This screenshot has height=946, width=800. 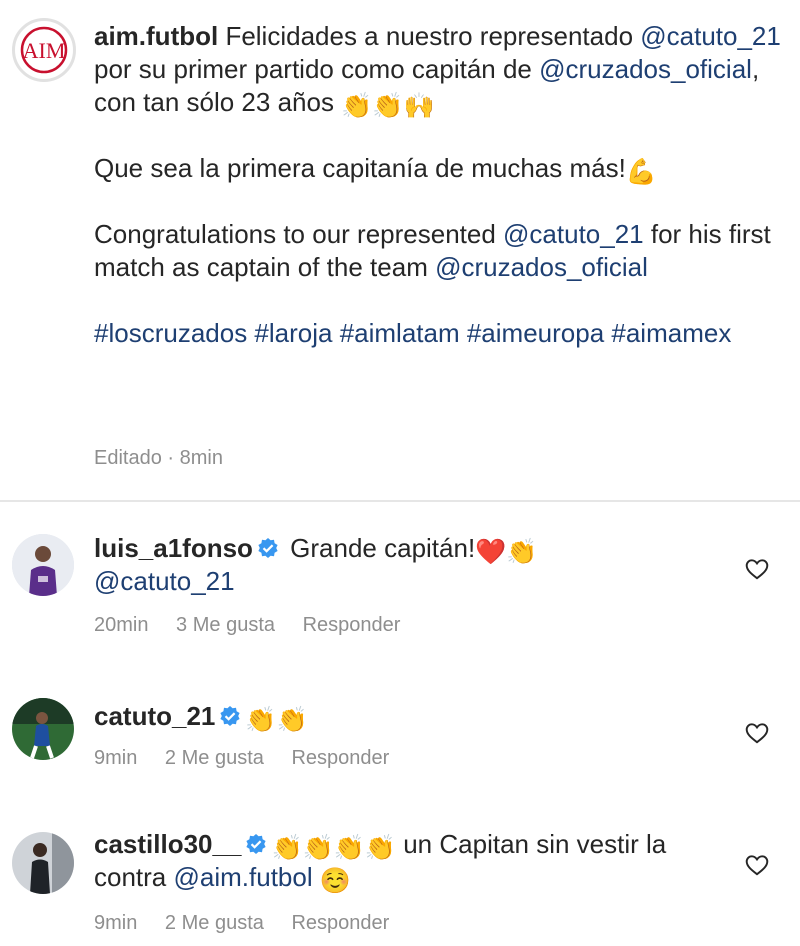 I want to click on comment-meta: 20min 3 Me gusta Responder, so click(x=258, y=625).